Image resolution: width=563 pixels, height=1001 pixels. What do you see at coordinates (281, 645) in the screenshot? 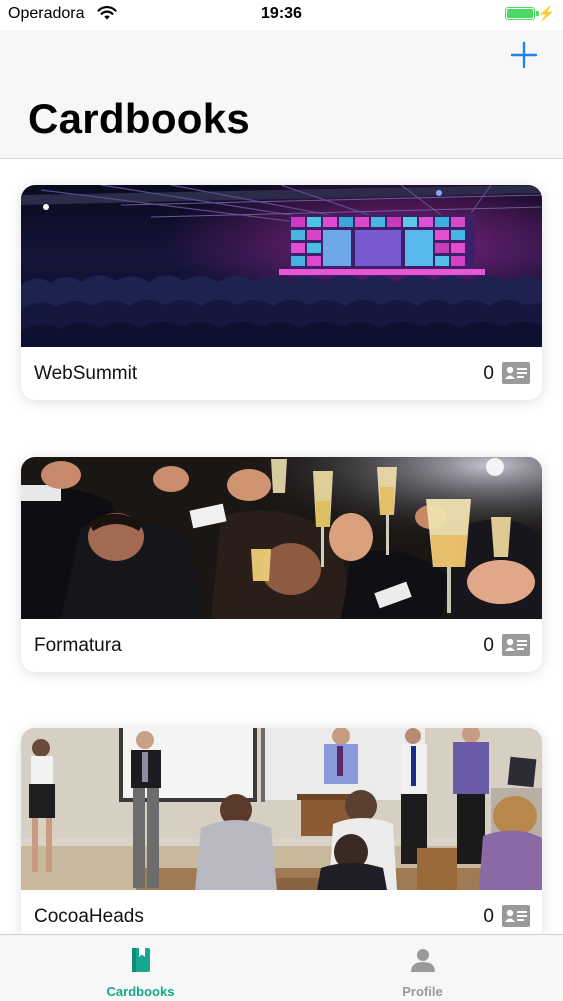
I see `card-footer: Formatura 0` at bounding box center [281, 645].